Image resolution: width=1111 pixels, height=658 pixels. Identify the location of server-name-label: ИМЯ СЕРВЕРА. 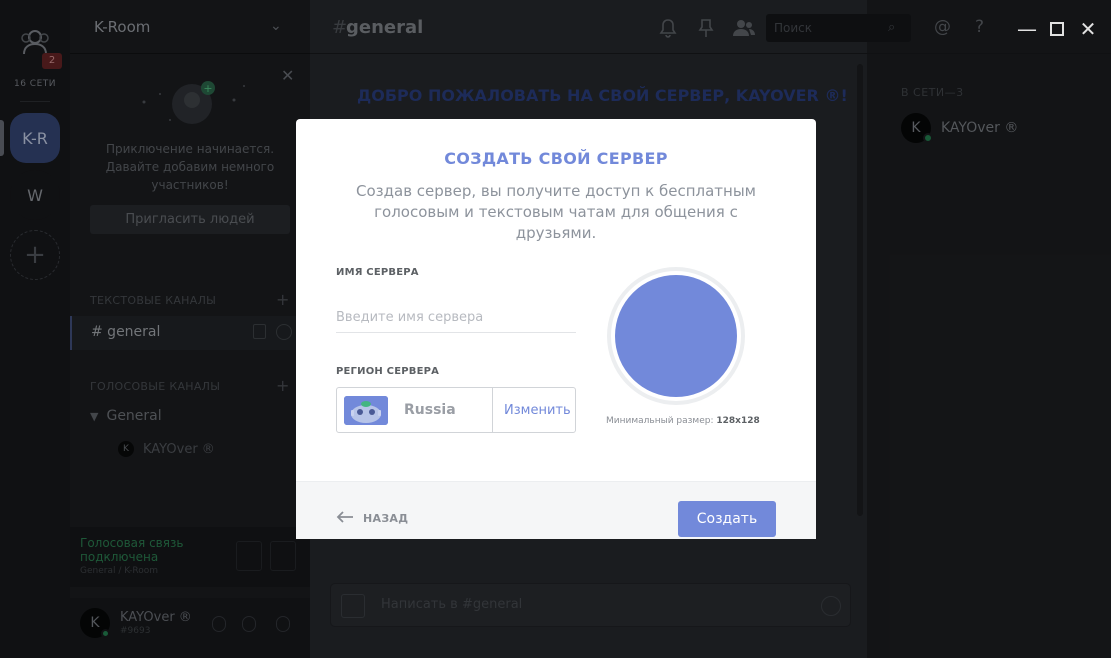
(377, 272).